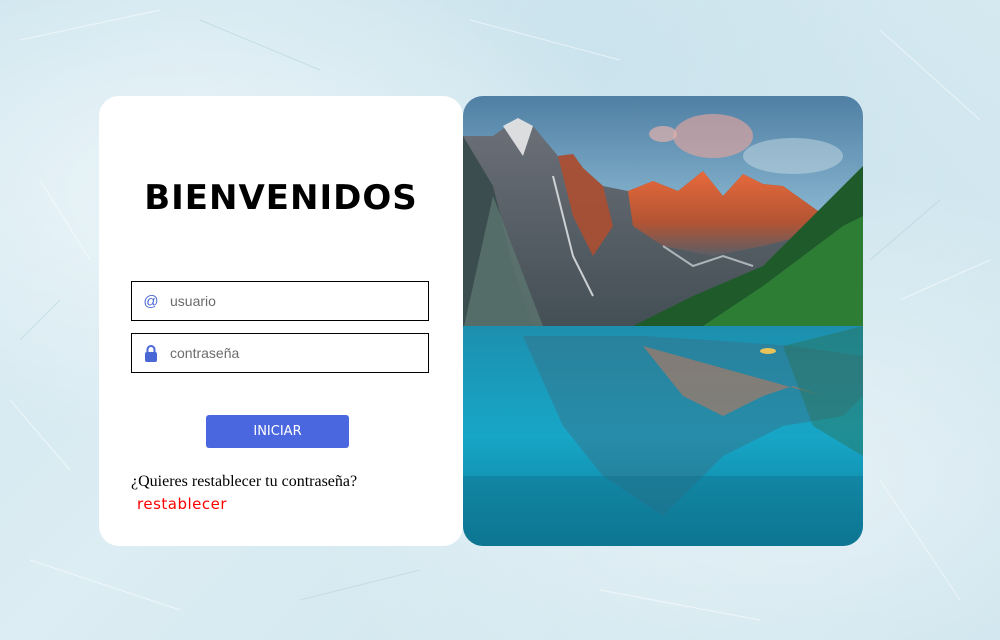 The image size is (1000, 640). Describe the element at coordinates (151, 301) in the screenshot. I see `at-icon: @` at that location.